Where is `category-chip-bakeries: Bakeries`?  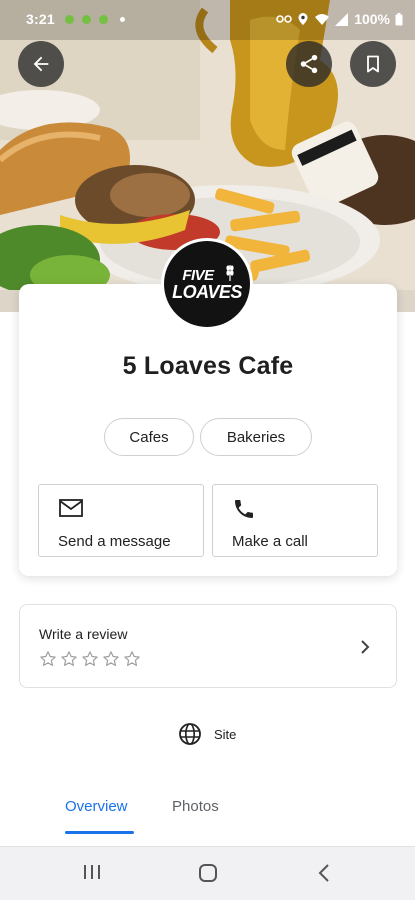
category-chip-bakeries: Bakeries is located at coordinates (256, 437).